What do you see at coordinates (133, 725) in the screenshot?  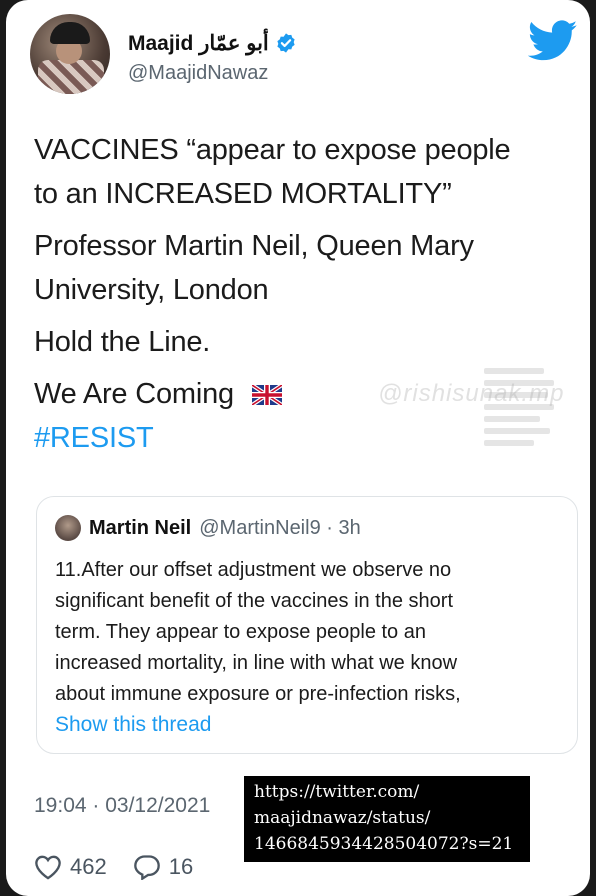 I see `show-thread-link: Show this thread` at bounding box center [133, 725].